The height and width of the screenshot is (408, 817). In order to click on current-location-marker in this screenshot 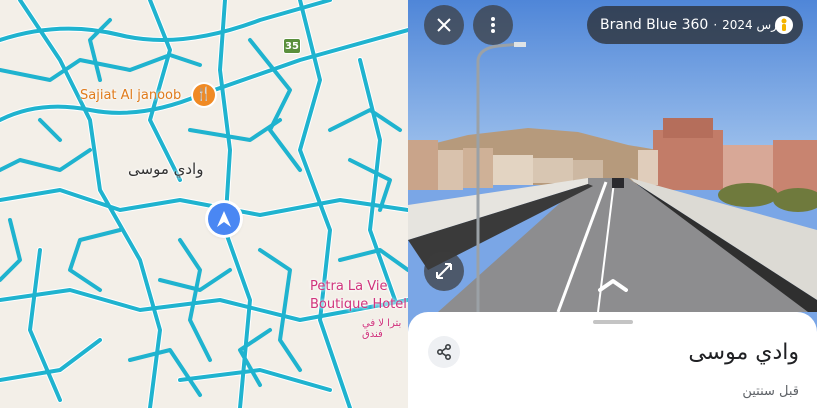, I will do `click(224, 219)`.